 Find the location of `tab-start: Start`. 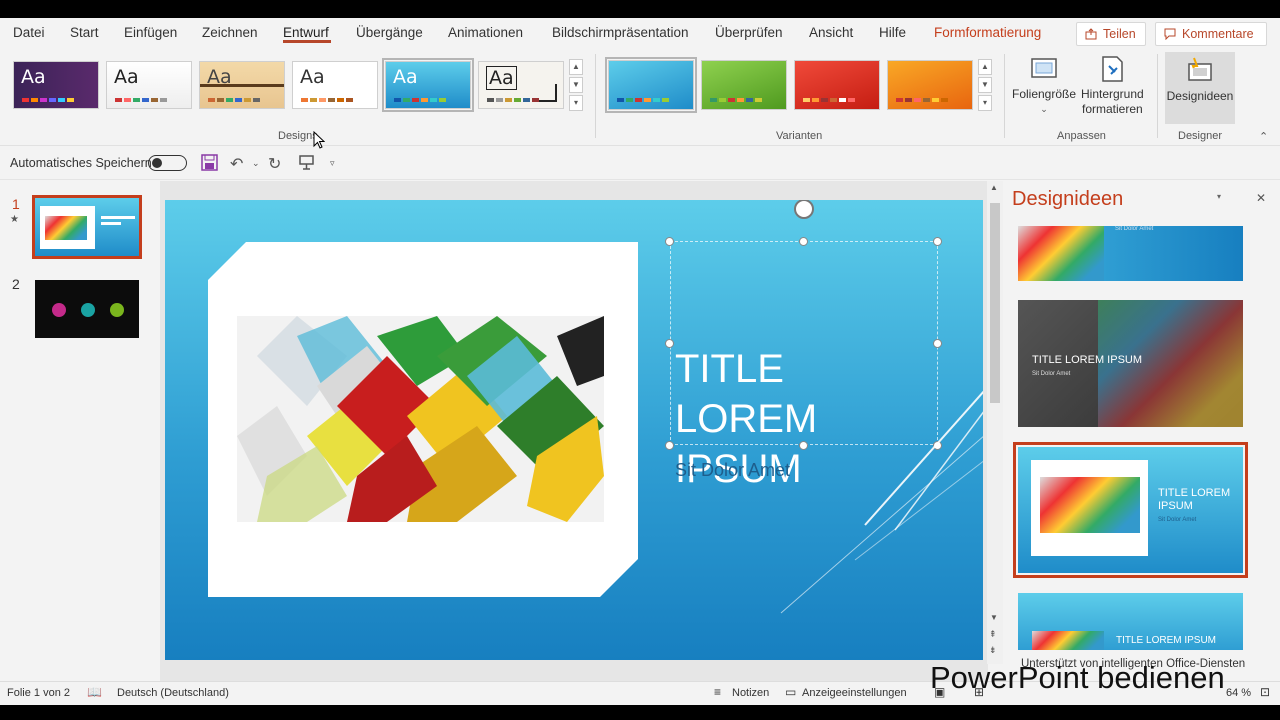

tab-start: Start is located at coordinates (84, 32).